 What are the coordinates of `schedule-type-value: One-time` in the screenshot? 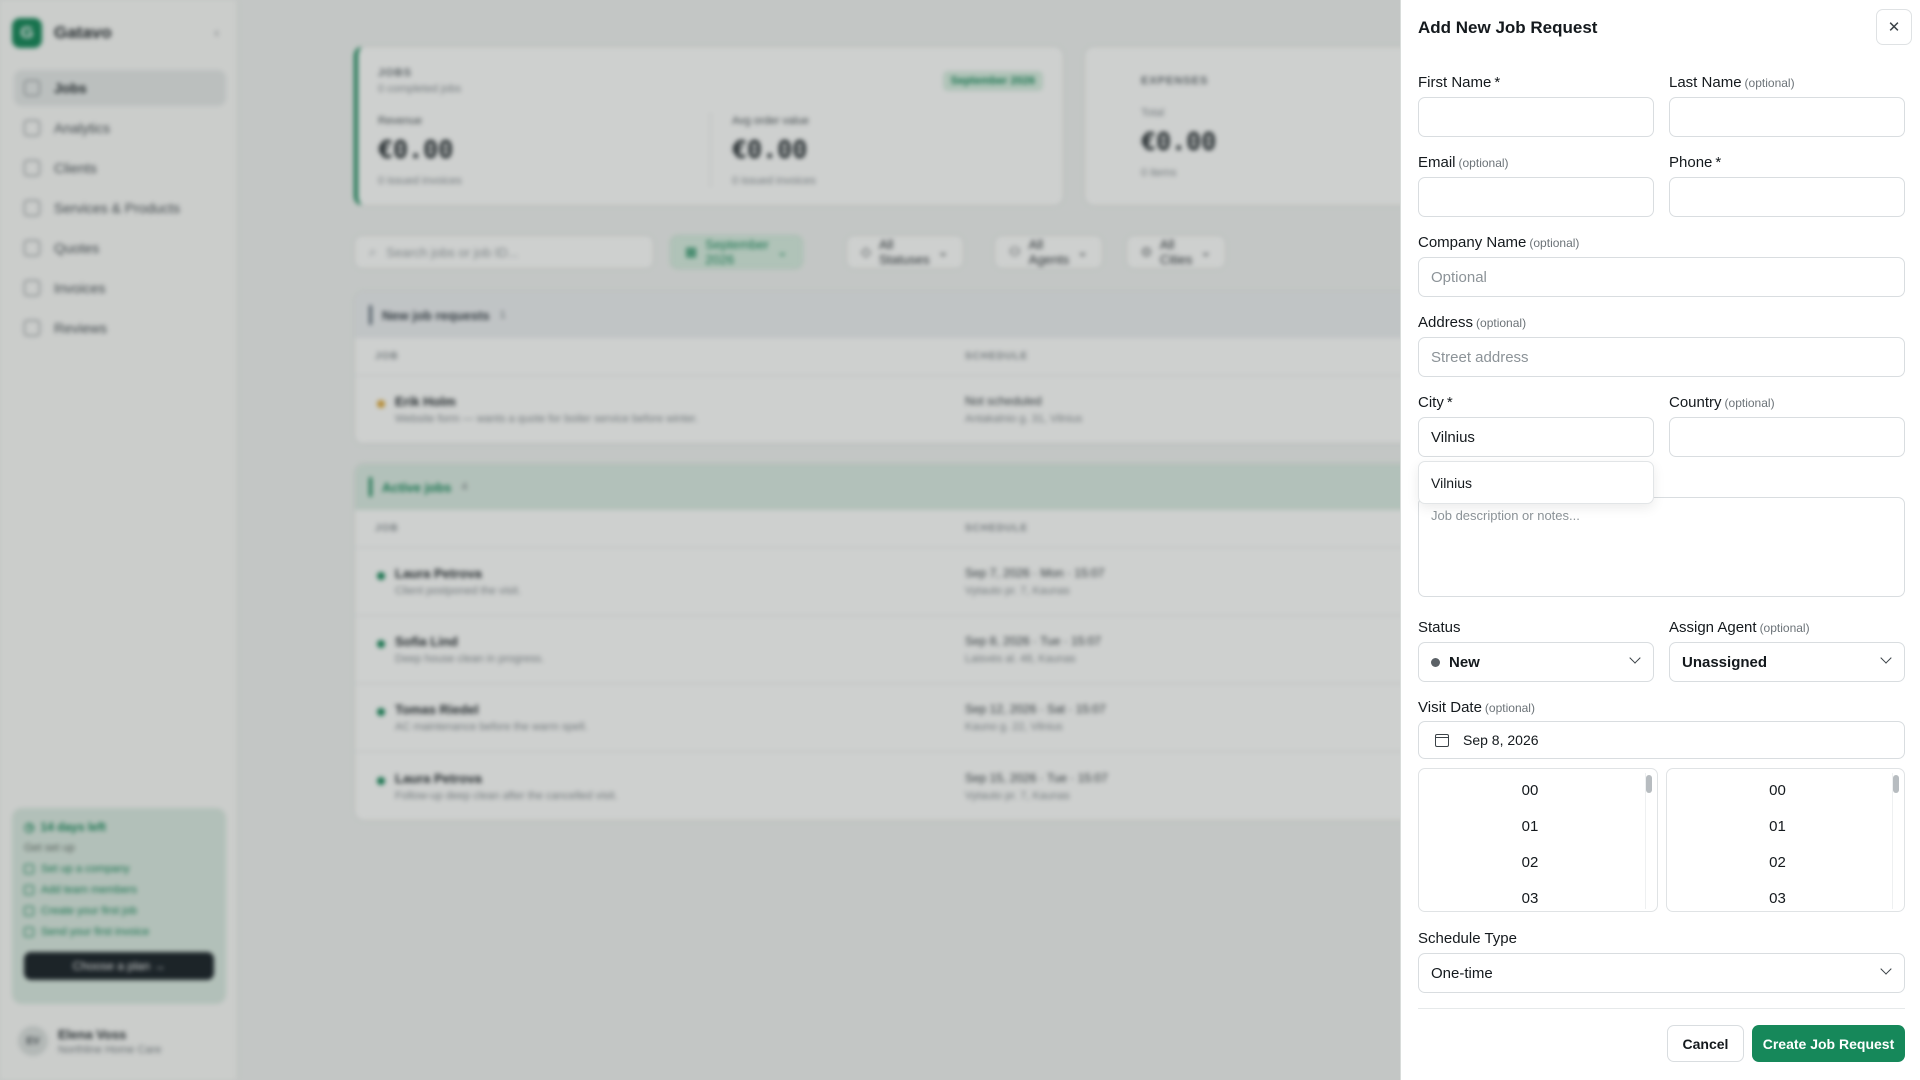 It's located at (1462, 973).